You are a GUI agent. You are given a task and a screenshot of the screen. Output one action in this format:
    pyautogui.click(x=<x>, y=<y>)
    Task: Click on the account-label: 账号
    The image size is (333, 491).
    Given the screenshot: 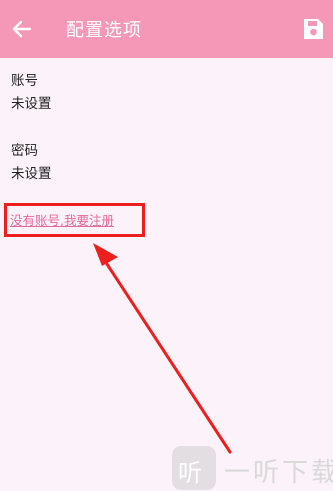 What is the action you would take?
    pyautogui.click(x=24, y=81)
    